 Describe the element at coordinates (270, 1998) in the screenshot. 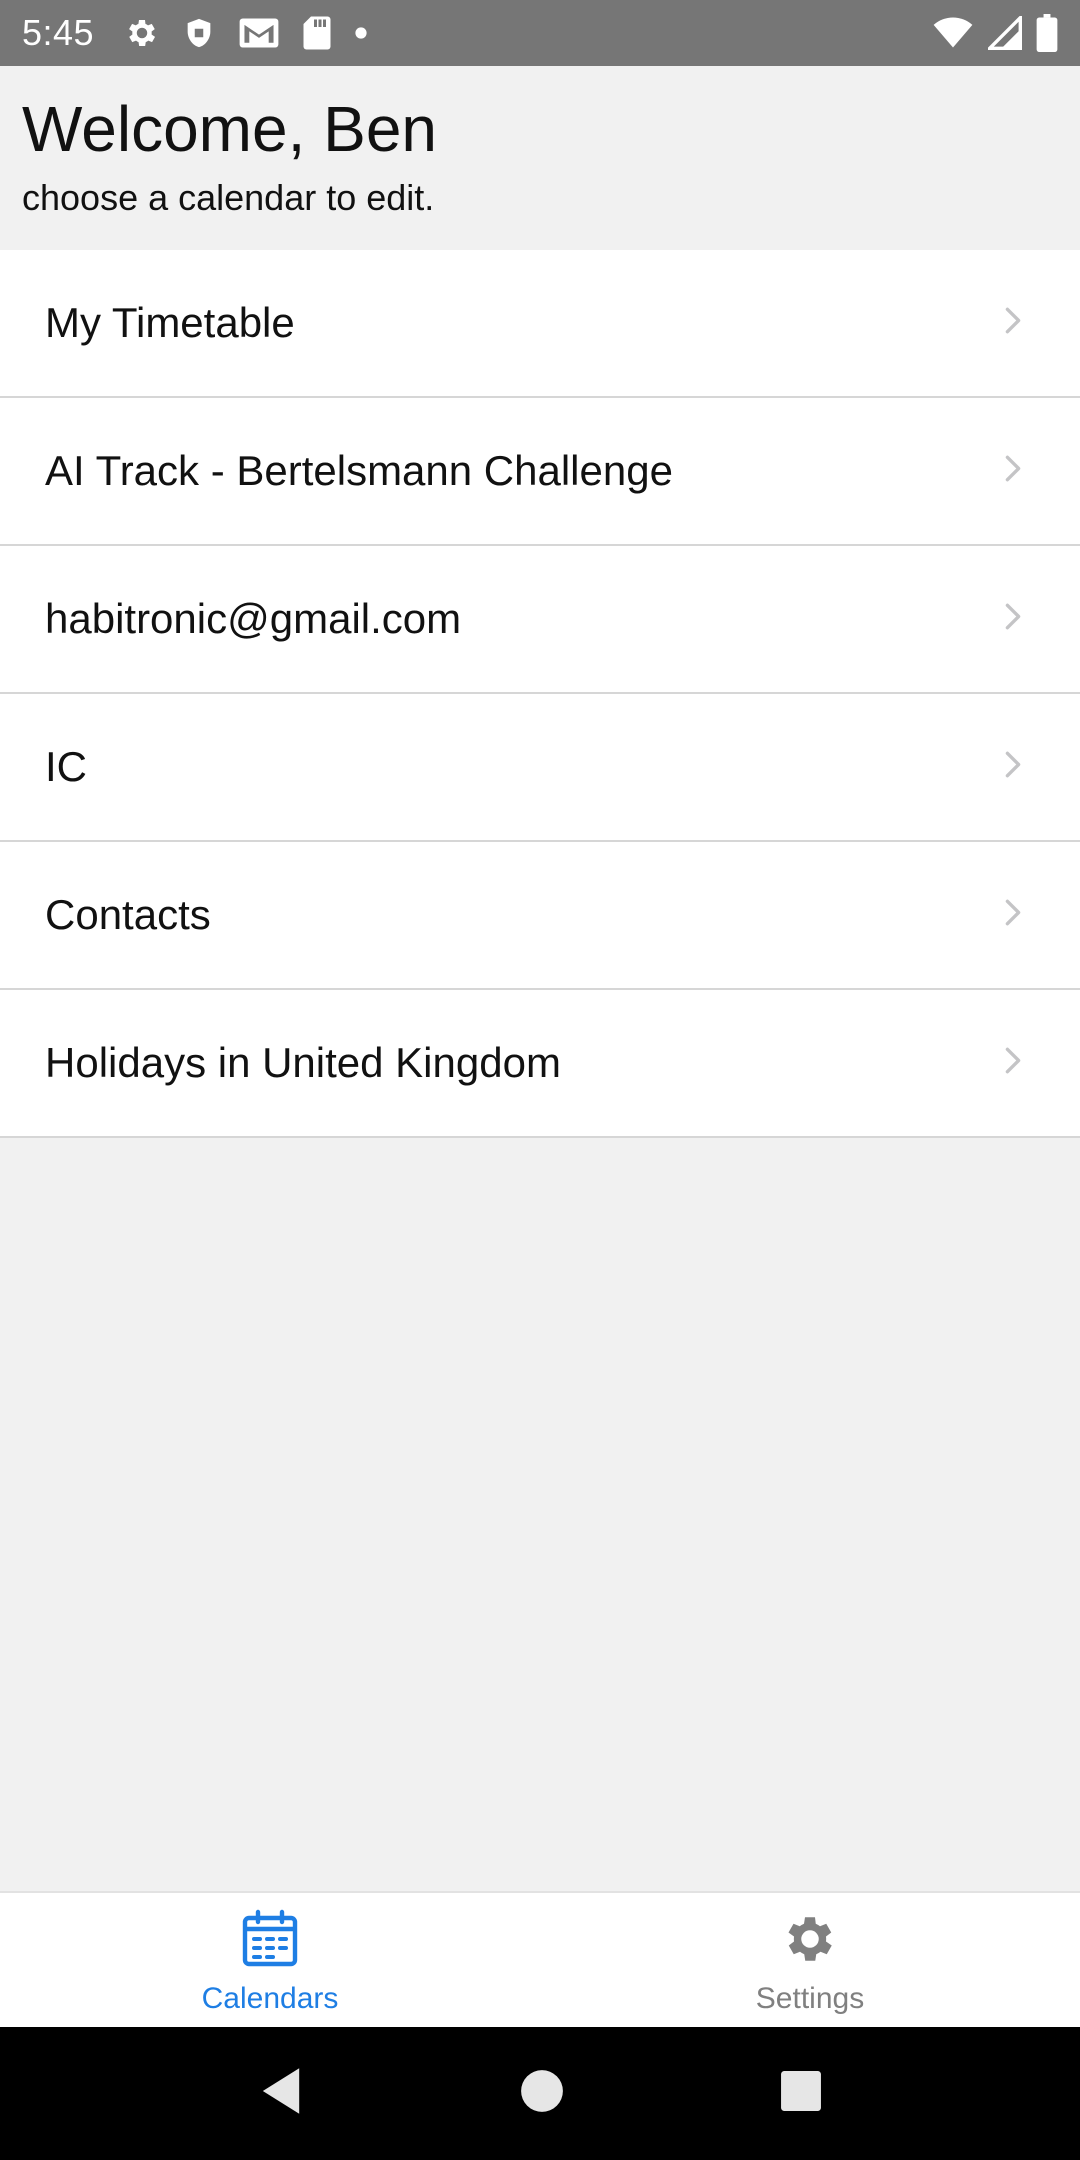

I see `tab-label: Calendars` at that location.